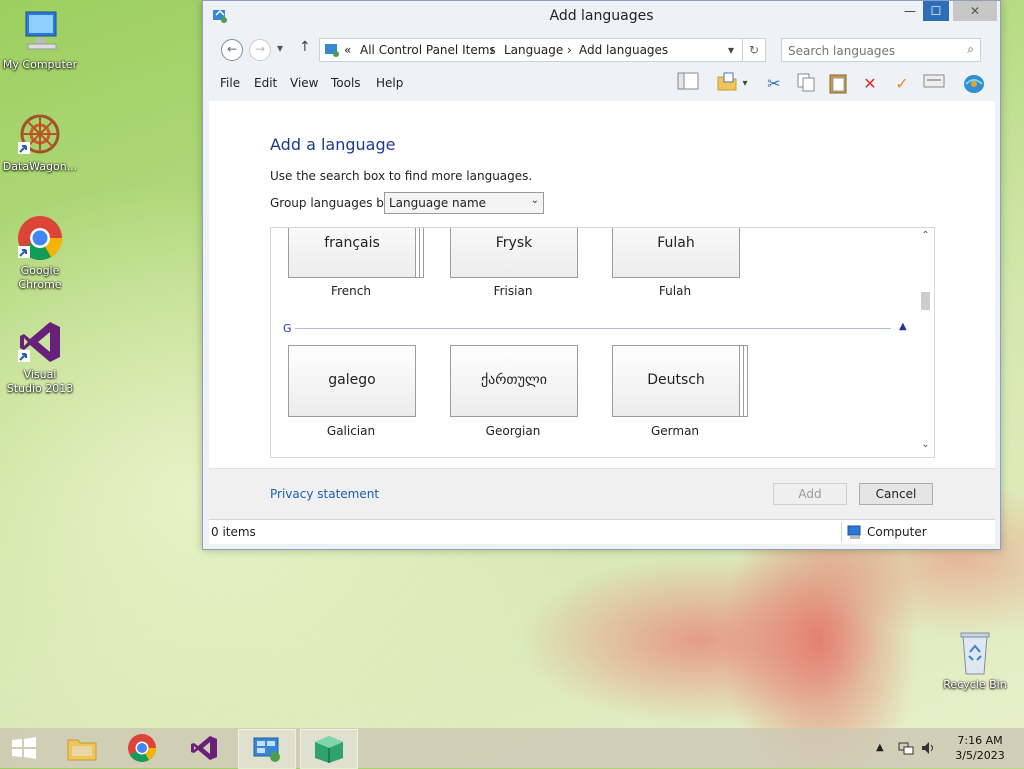 The image size is (1024, 769). I want to click on minimize-button: —, so click(910, 11).